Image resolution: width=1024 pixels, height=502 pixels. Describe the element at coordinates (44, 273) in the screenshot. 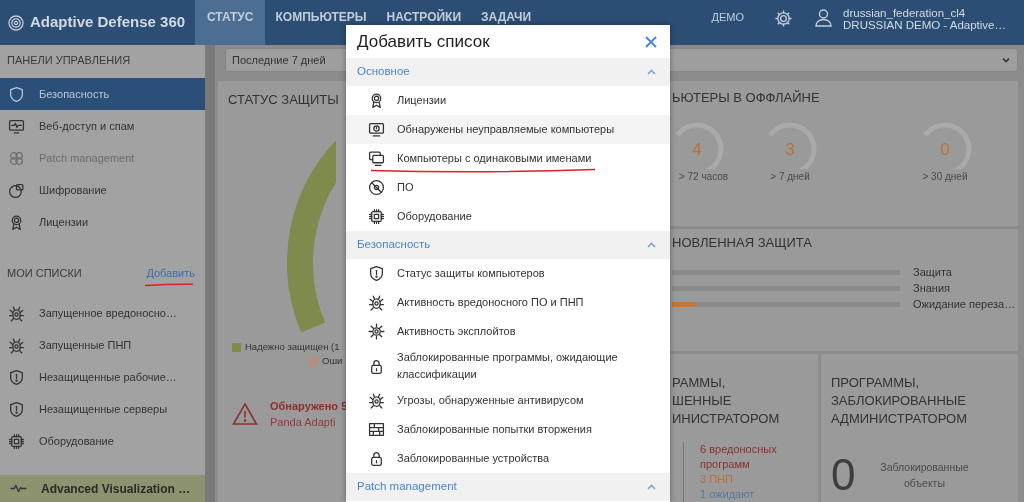

I see `section-title: МОИ СПИСКИ` at that location.